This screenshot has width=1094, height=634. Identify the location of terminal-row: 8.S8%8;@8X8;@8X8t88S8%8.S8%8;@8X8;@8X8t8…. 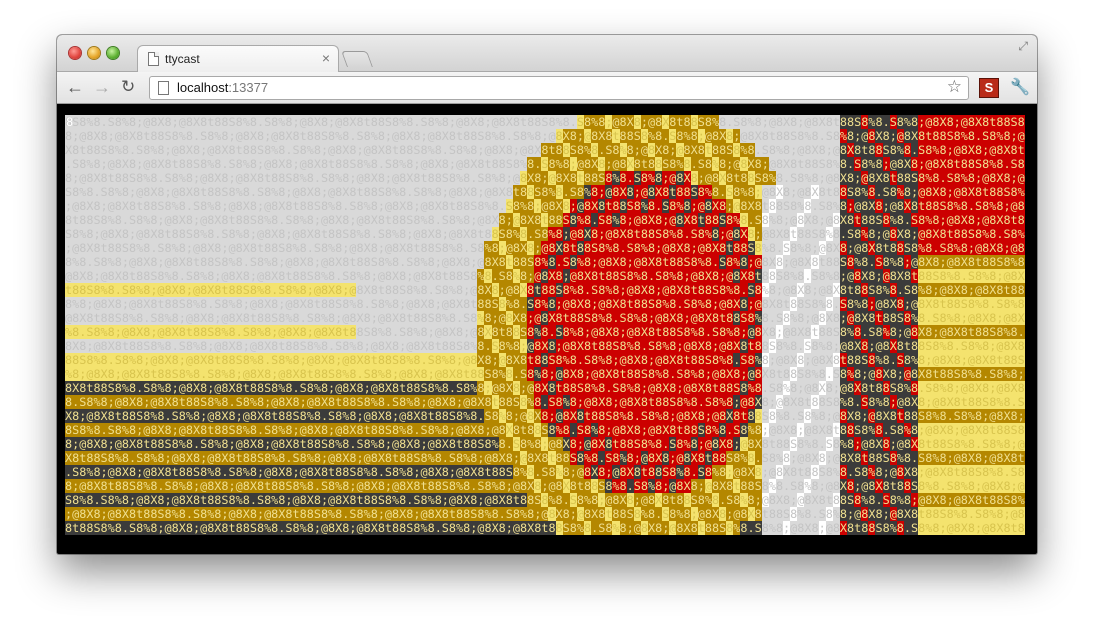
(545, 402).